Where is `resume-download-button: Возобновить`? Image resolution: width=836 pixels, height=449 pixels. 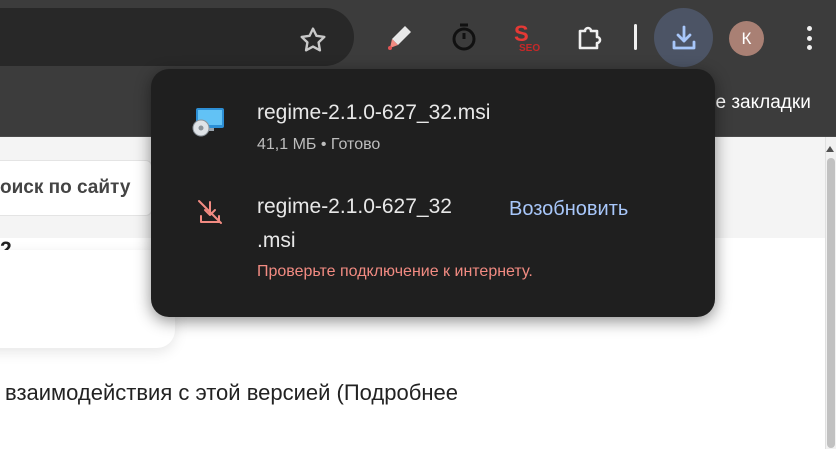
resume-download-button: Возобновить is located at coordinates (568, 209).